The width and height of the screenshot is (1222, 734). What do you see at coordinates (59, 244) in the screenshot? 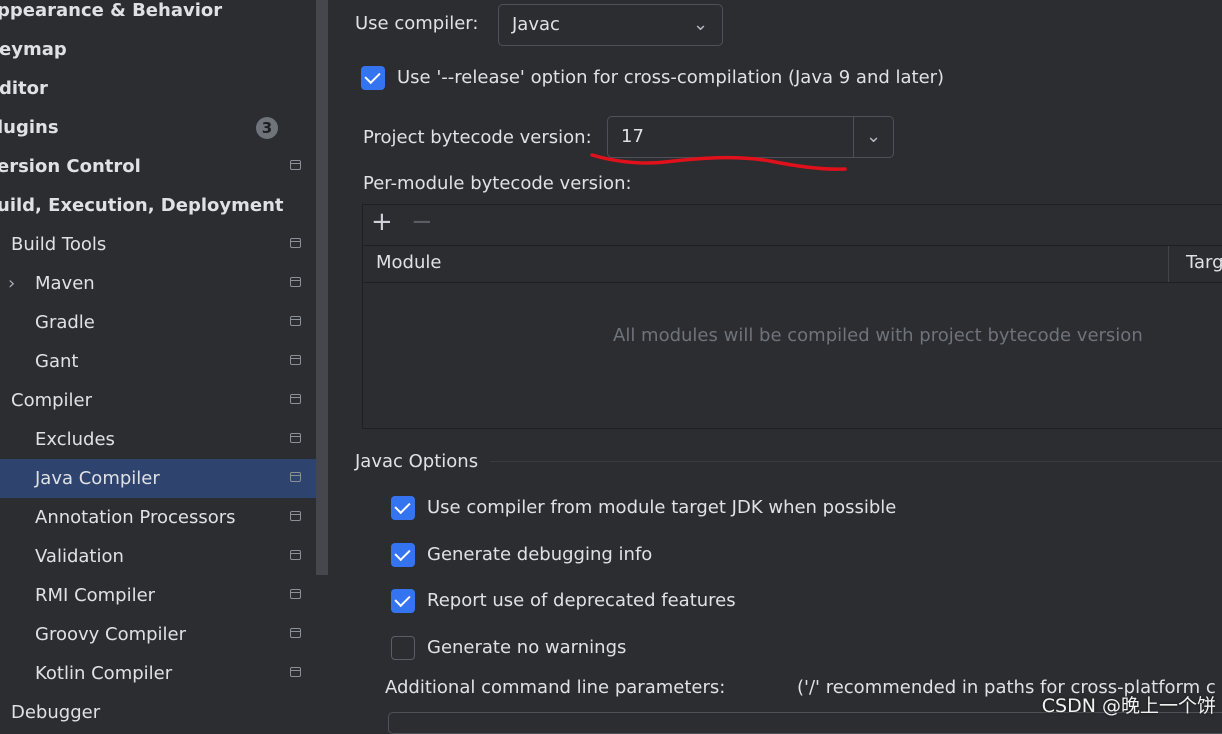
I see `tree-item-label: Build Tools` at bounding box center [59, 244].